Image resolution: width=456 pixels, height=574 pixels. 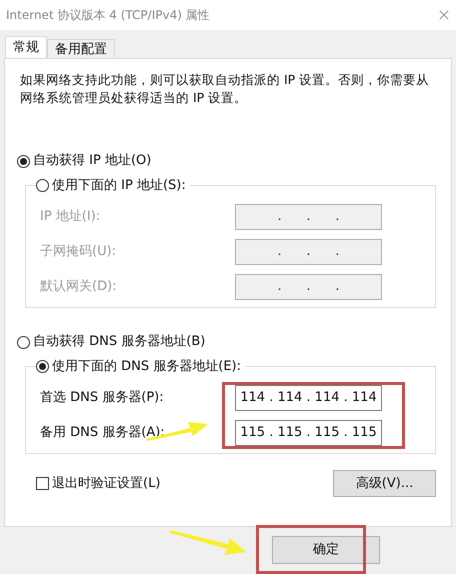 I want to click on radio-label: 自动获得 DNS 服务器地址(B), so click(x=119, y=342).